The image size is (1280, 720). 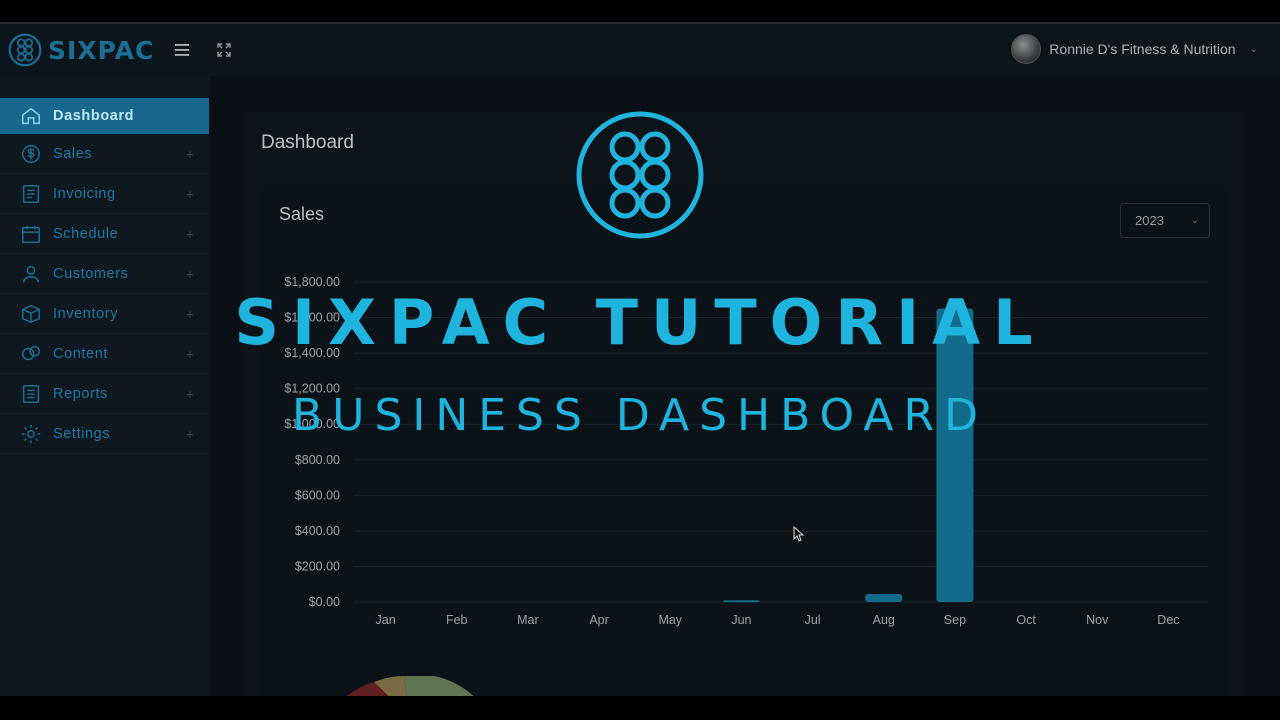 I want to click on x-tick-label: Jul, so click(x=813, y=620).